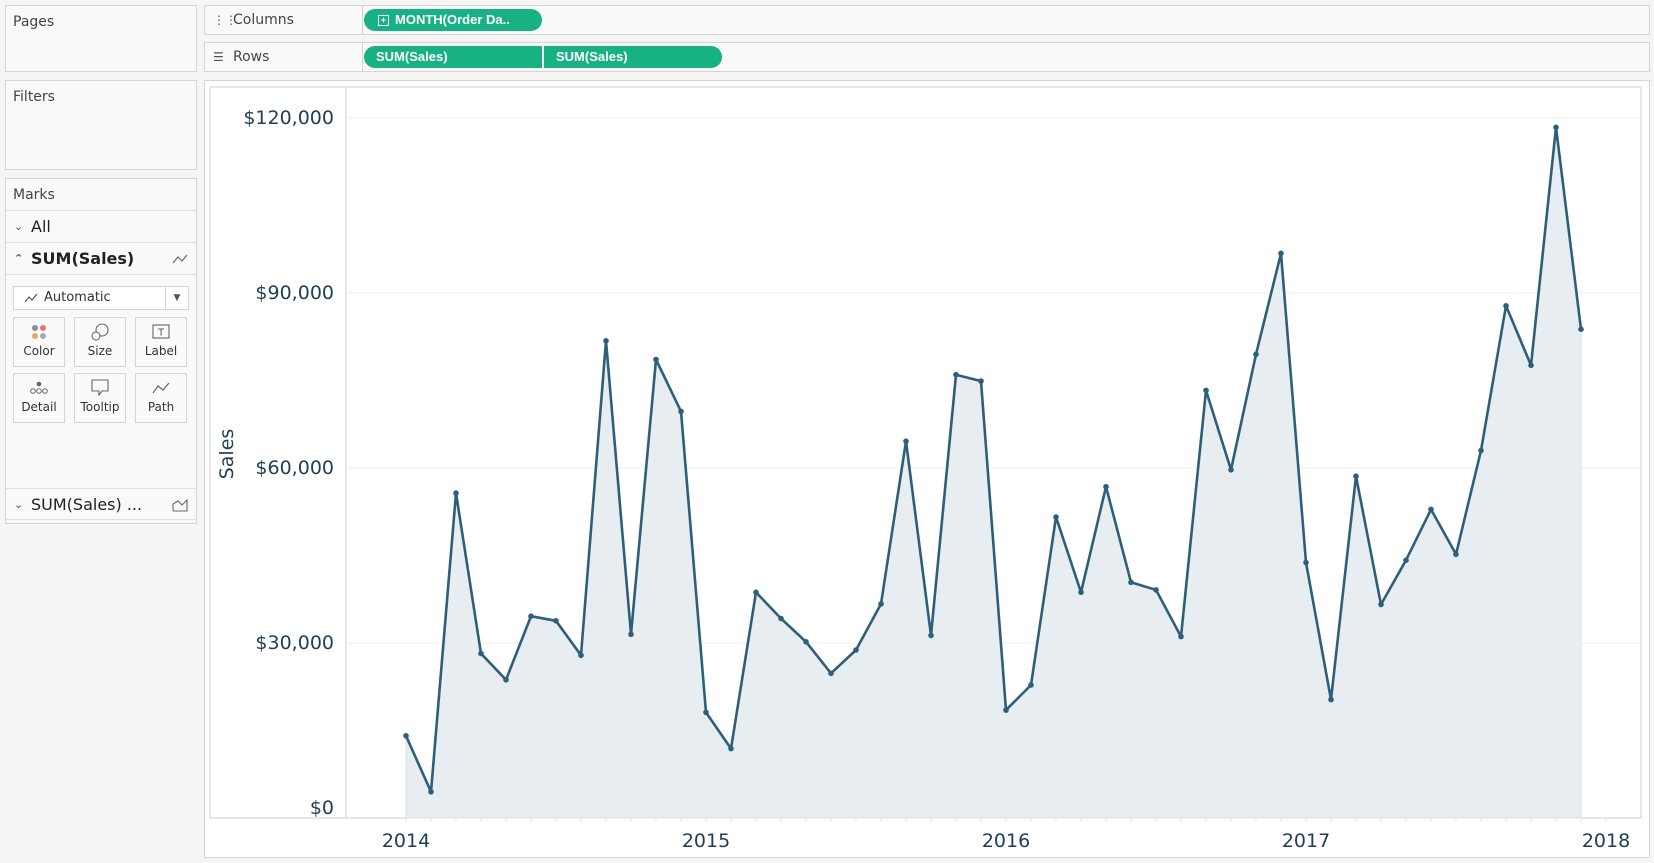 Image resolution: width=1654 pixels, height=863 pixels. I want to click on detail-button: Detail, so click(39, 398).